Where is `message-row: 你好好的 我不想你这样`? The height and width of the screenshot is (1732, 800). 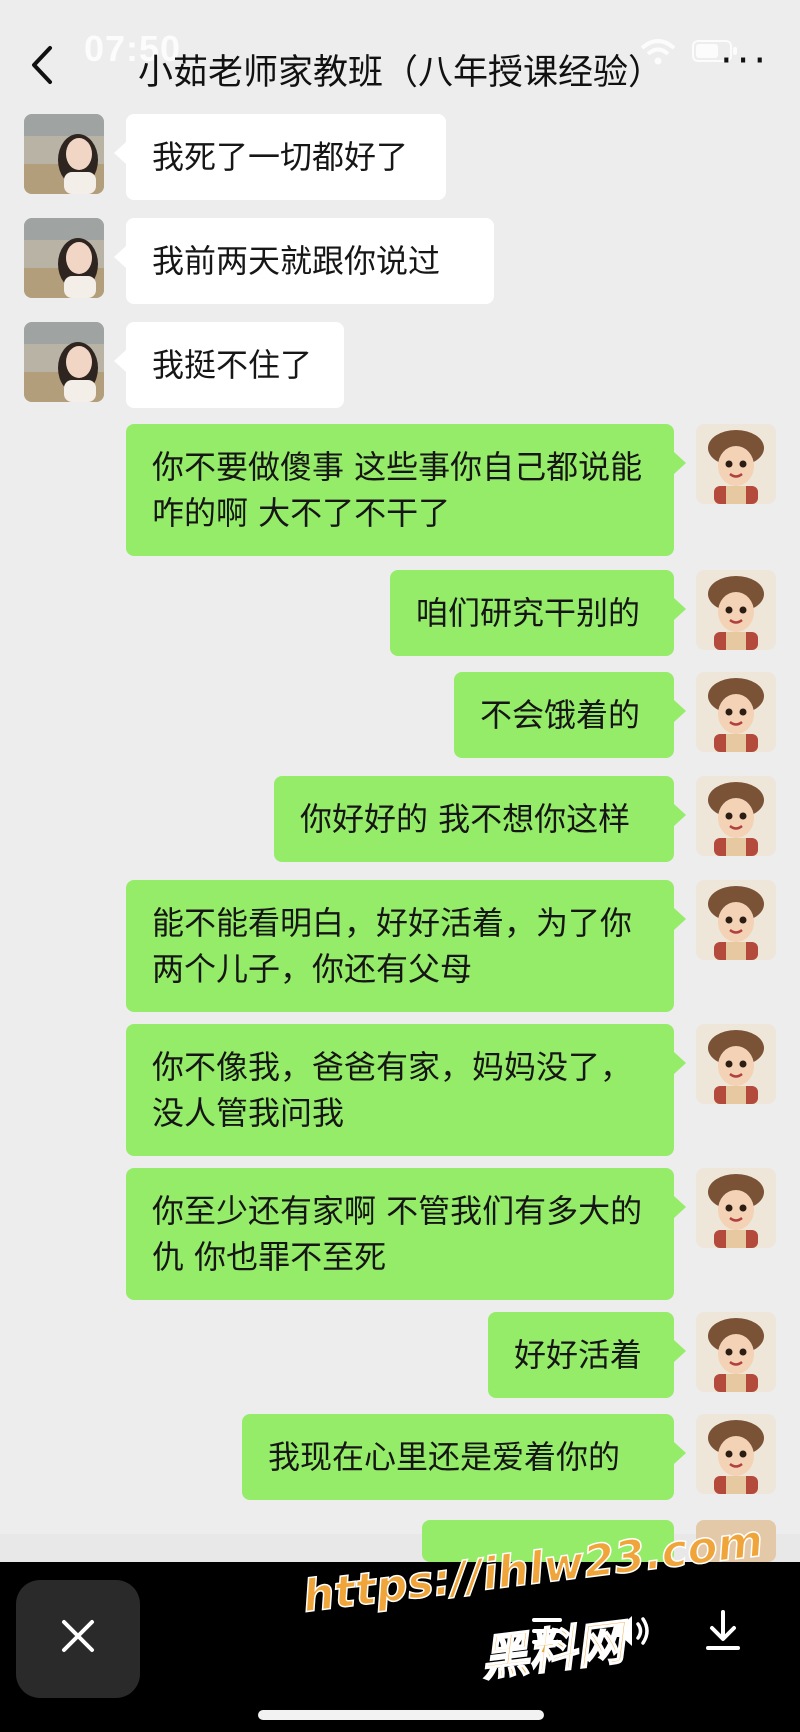 message-row: 你好好的 我不想你这样 is located at coordinates (400, 819).